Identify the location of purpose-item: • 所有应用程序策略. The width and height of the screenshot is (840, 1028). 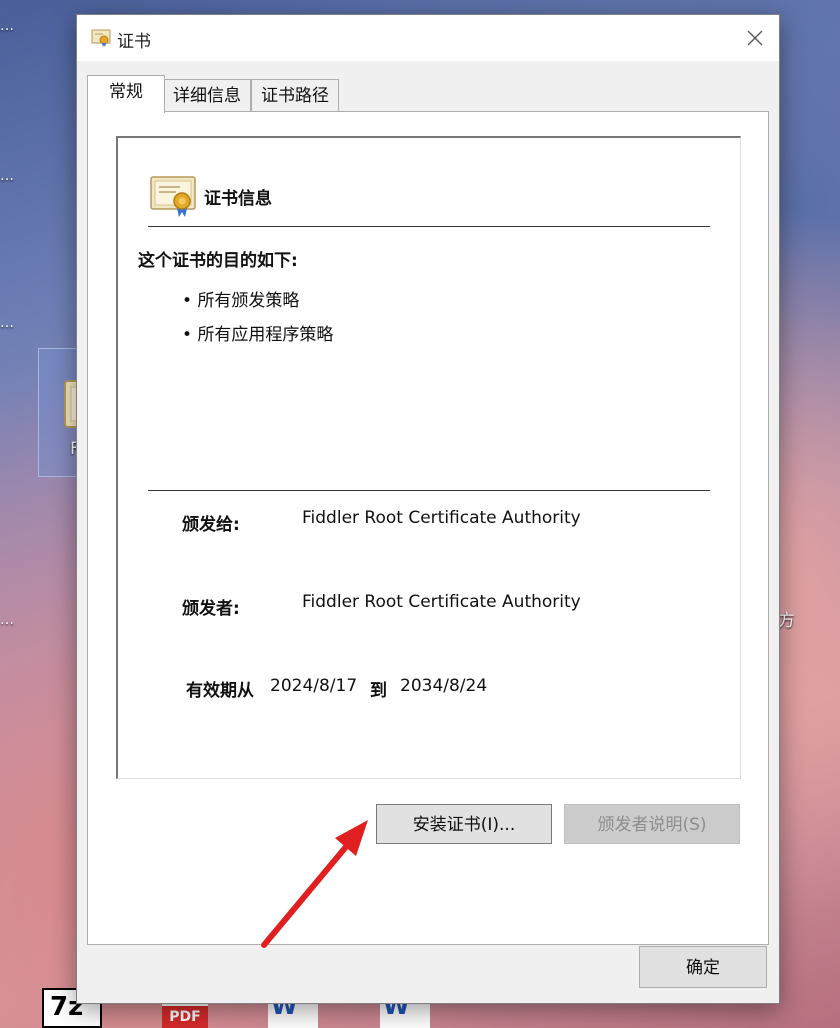
(257, 332).